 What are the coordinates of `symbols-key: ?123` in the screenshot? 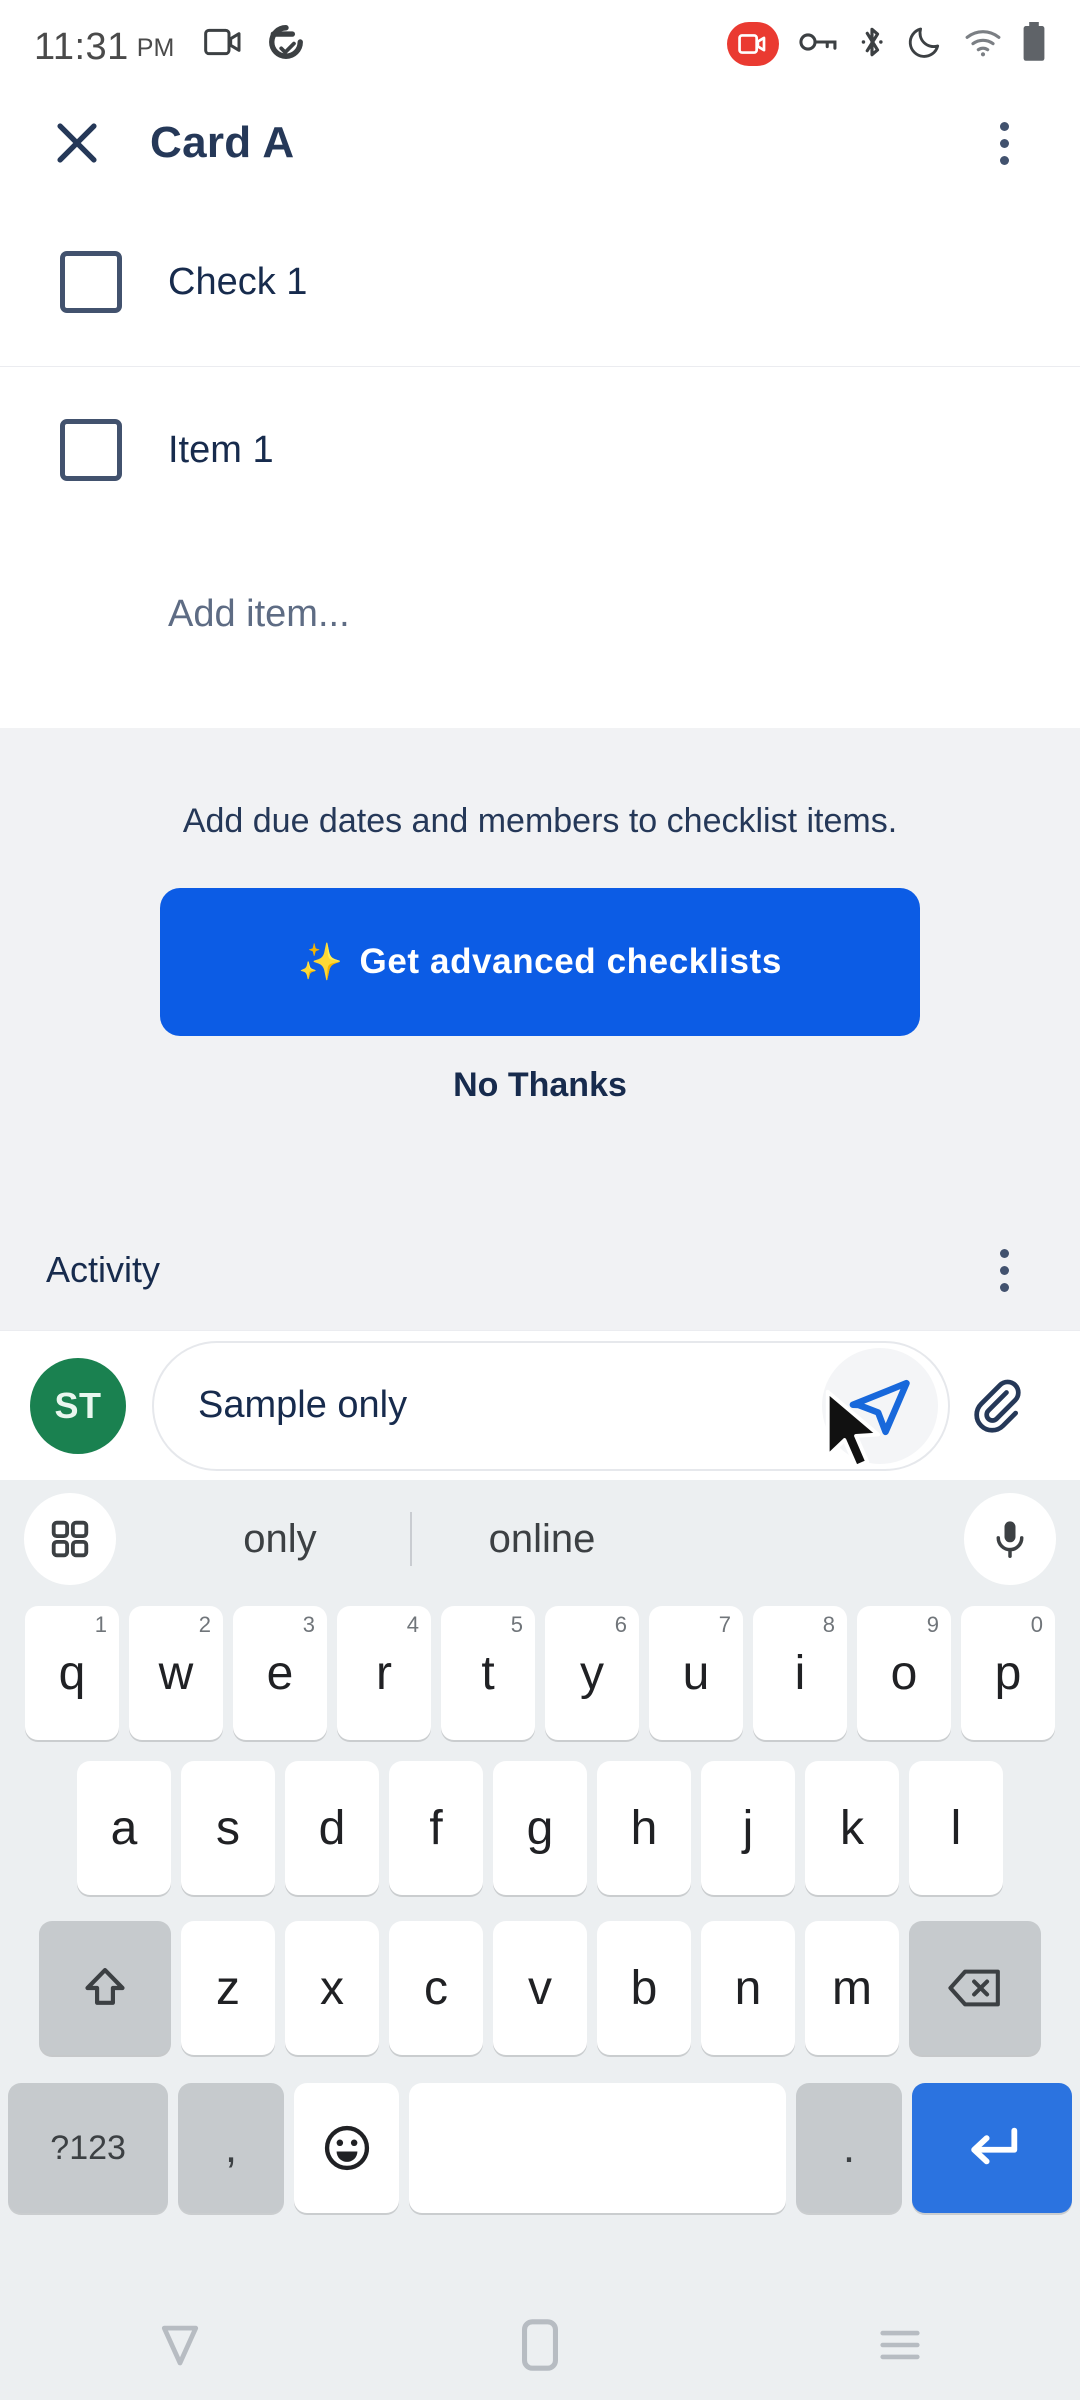 It's located at (88, 2148).